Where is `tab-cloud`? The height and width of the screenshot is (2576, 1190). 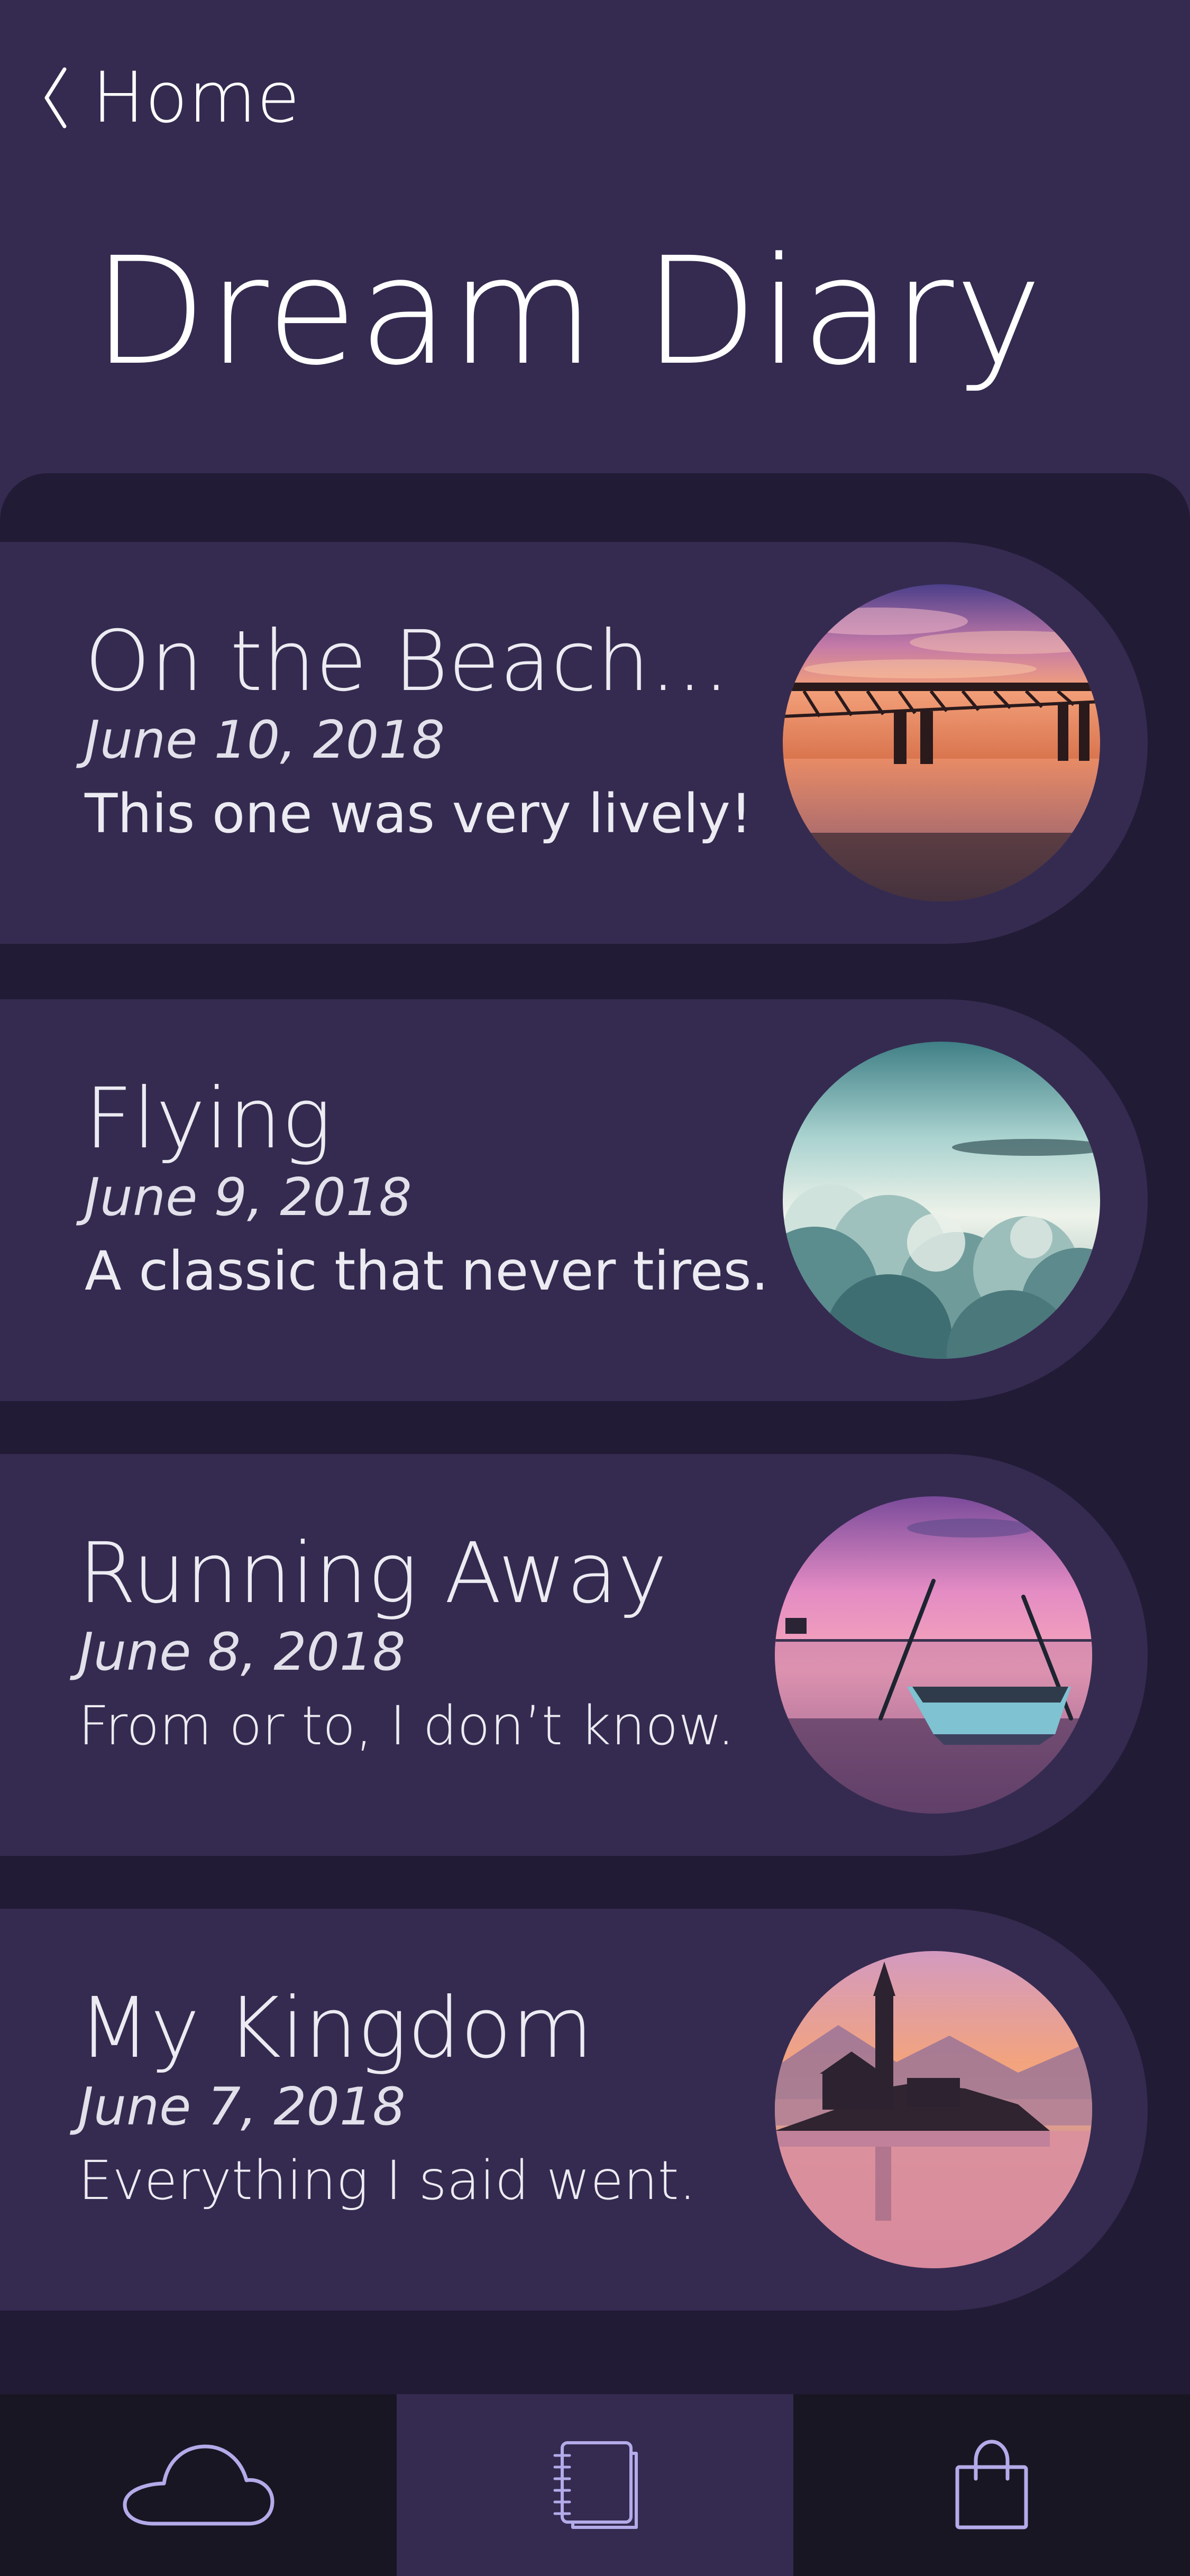 tab-cloud is located at coordinates (198, 2485).